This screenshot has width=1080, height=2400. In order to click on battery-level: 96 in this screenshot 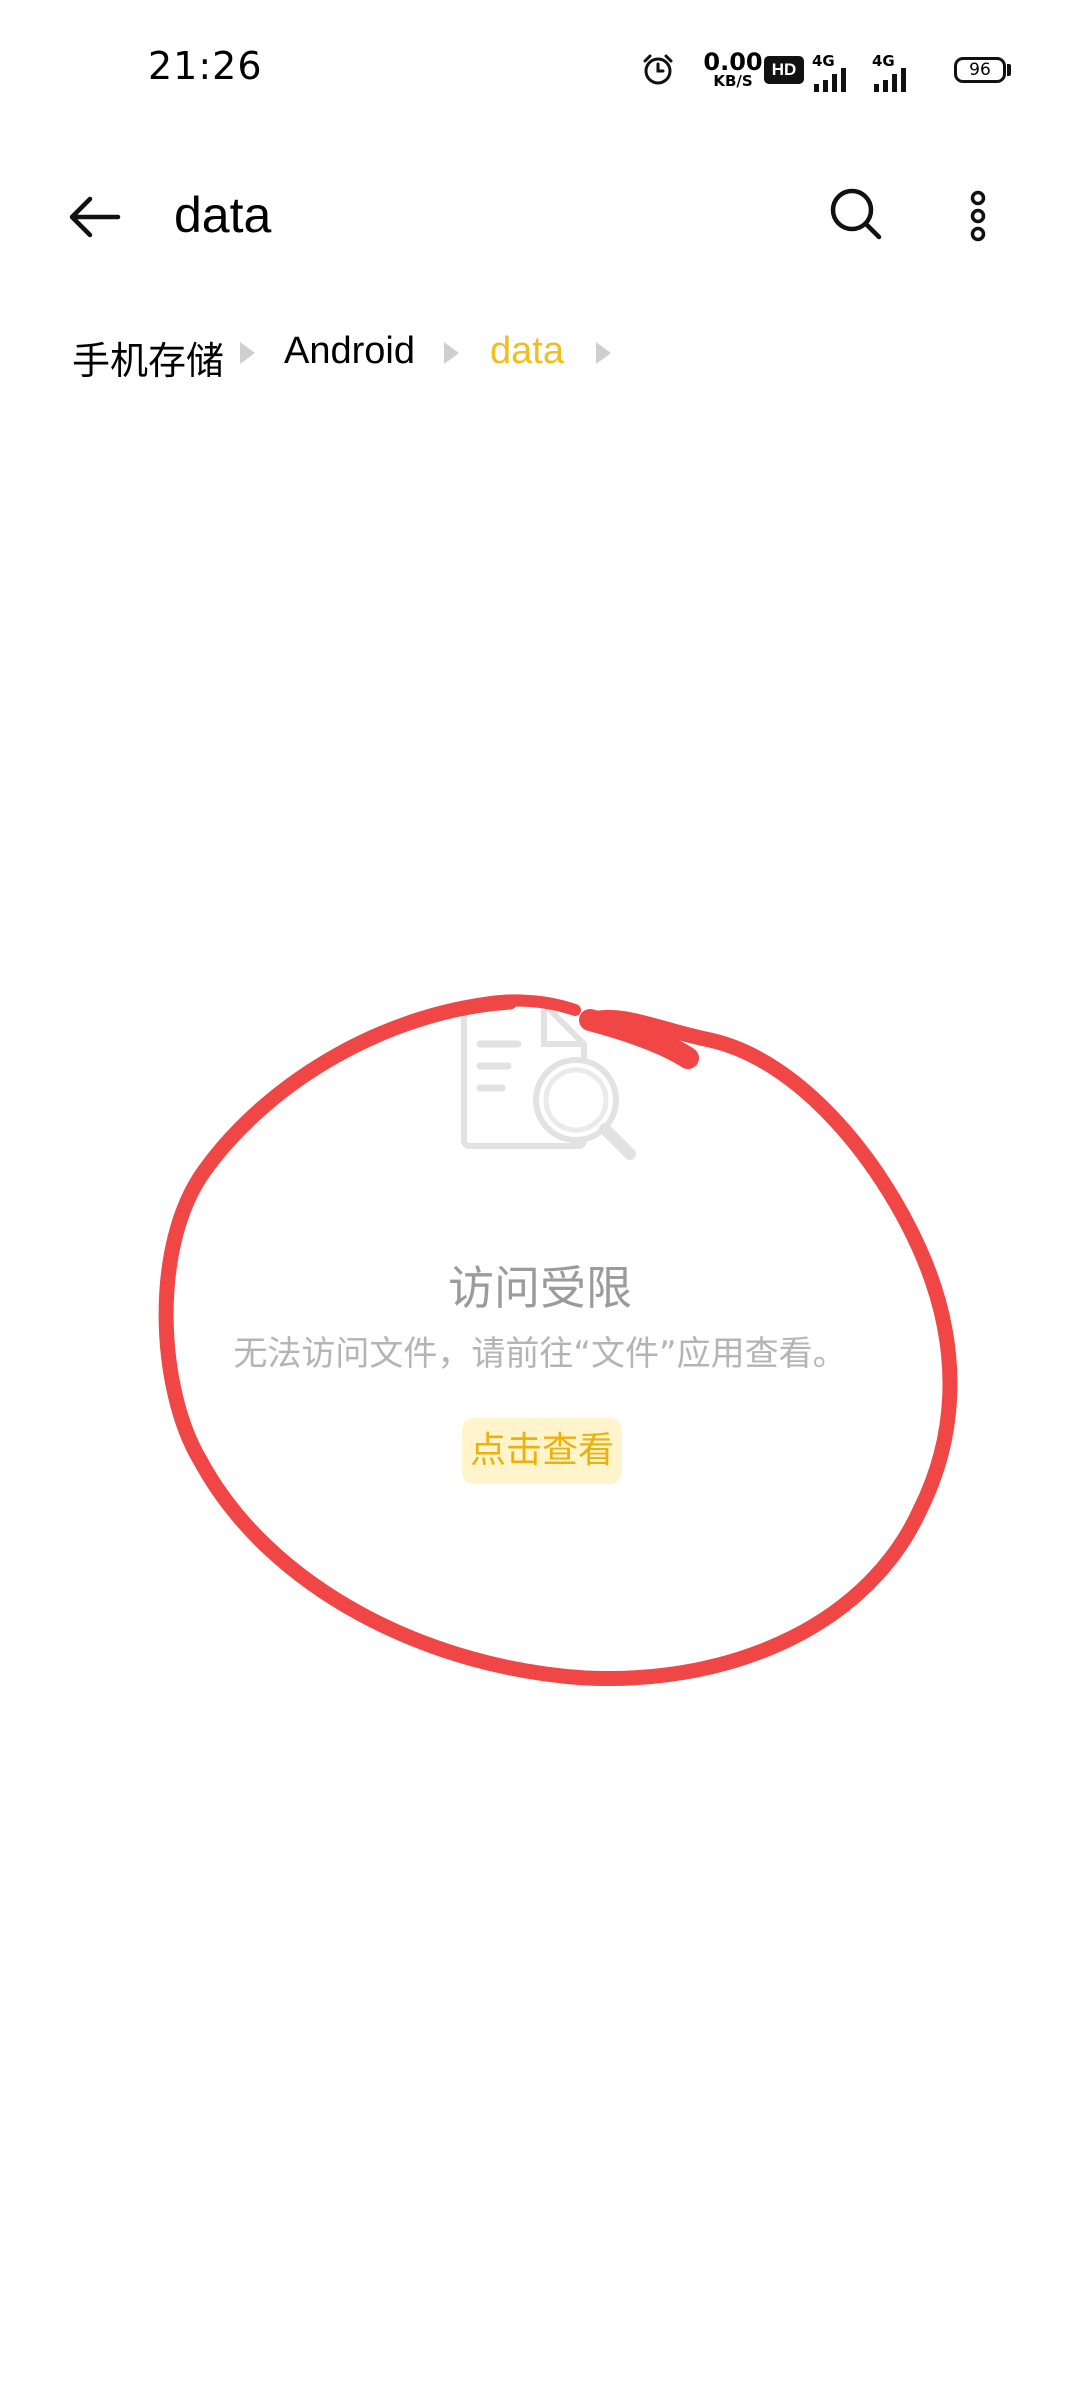, I will do `click(980, 70)`.